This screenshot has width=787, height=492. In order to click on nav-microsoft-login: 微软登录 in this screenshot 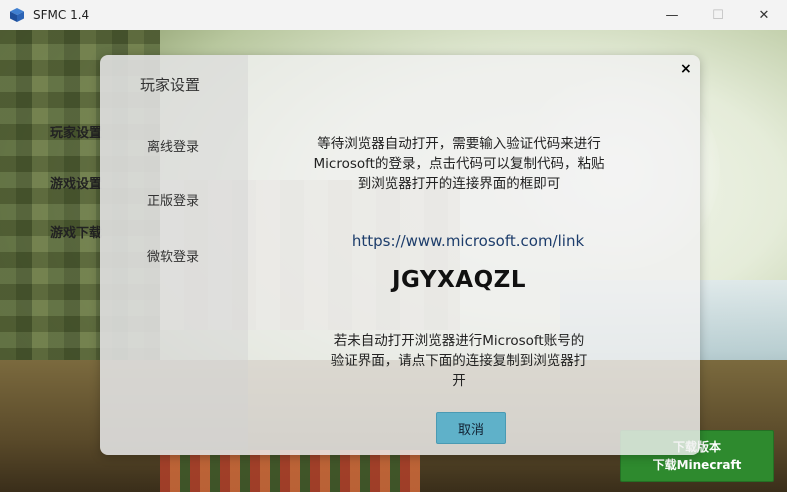, I will do `click(173, 255)`.